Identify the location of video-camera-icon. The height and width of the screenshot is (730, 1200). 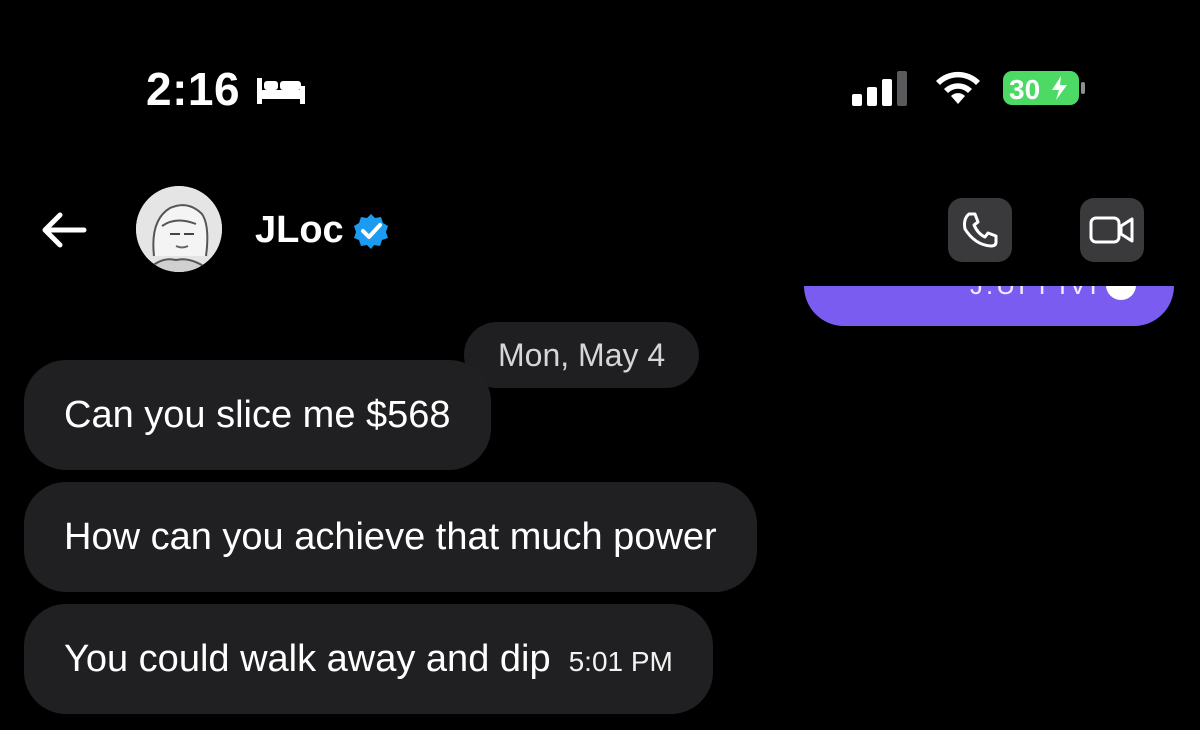
(1111, 230).